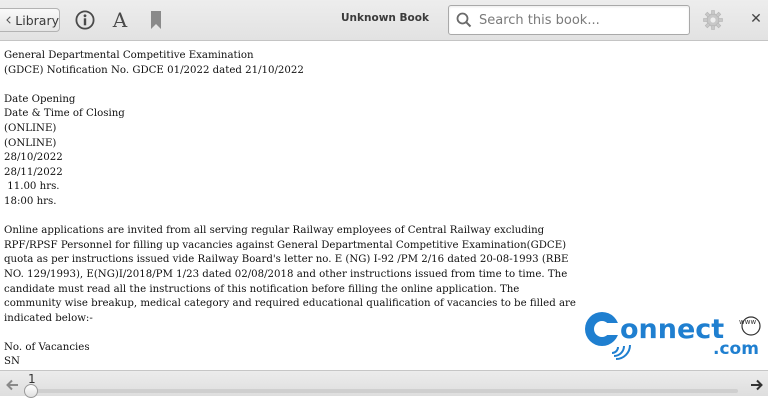  Describe the element at coordinates (12, 385) in the screenshot. I see `arrow-left-icon` at that location.